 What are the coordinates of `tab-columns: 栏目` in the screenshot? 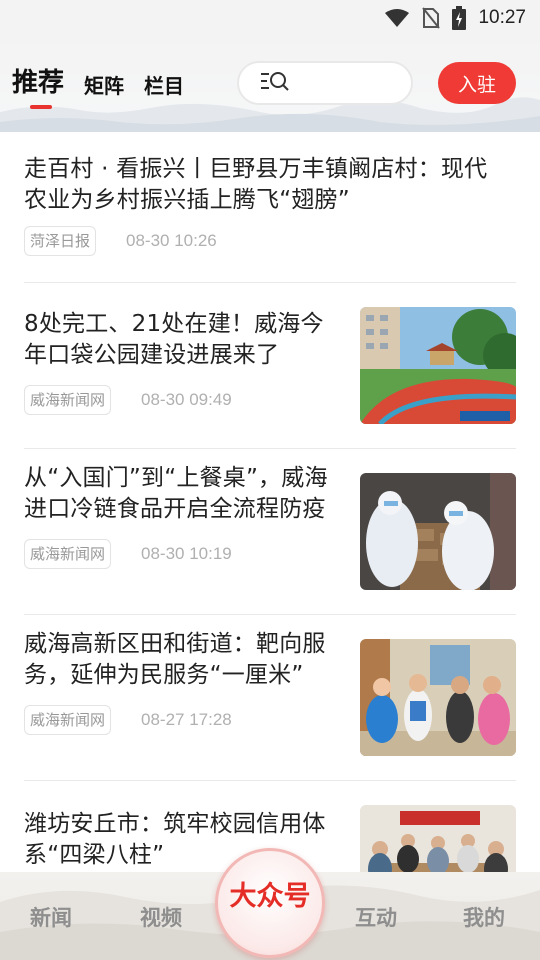 It's located at (164, 84).